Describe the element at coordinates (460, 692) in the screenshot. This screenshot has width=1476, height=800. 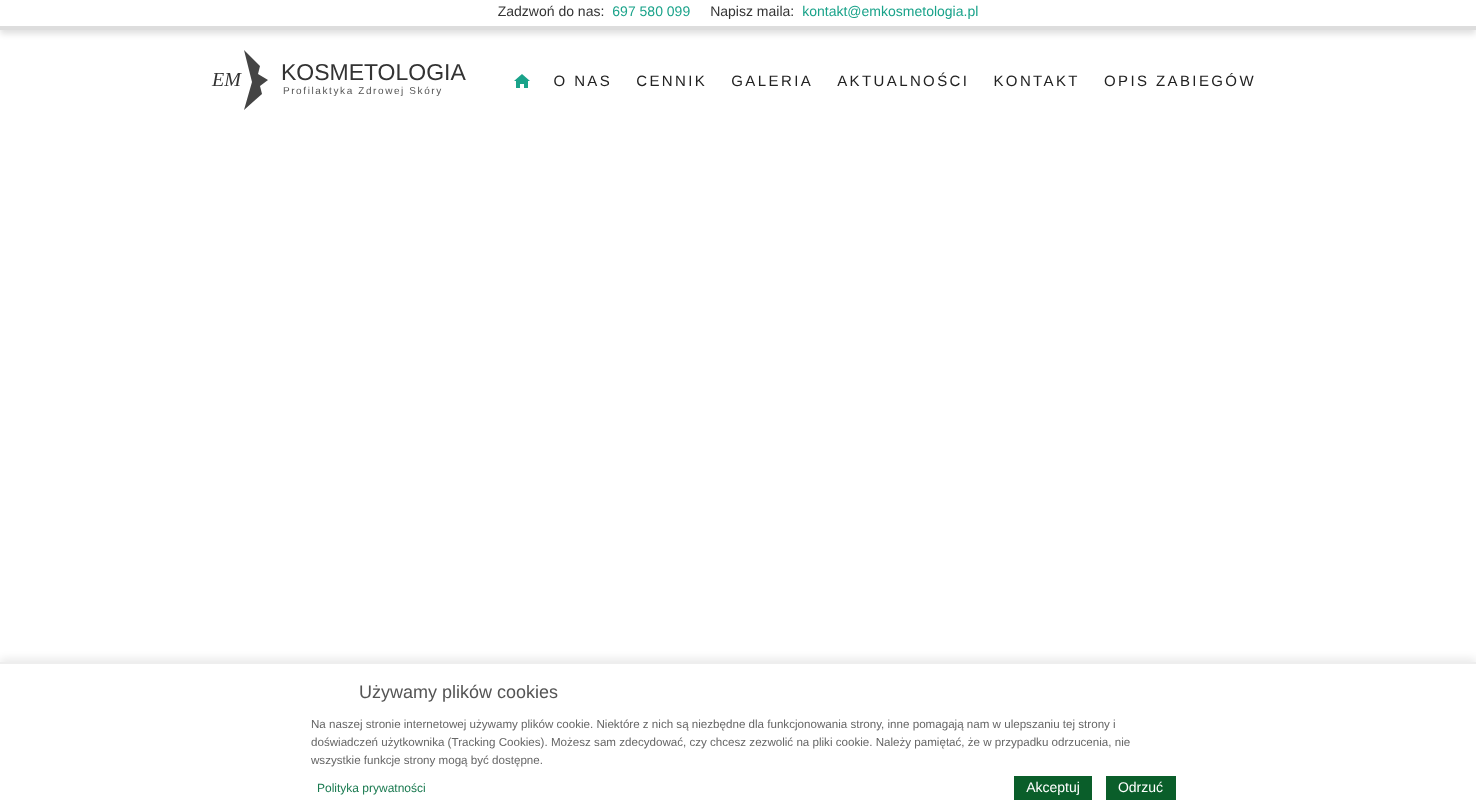
I see `cookie-title: Używamy plików cookies` at that location.